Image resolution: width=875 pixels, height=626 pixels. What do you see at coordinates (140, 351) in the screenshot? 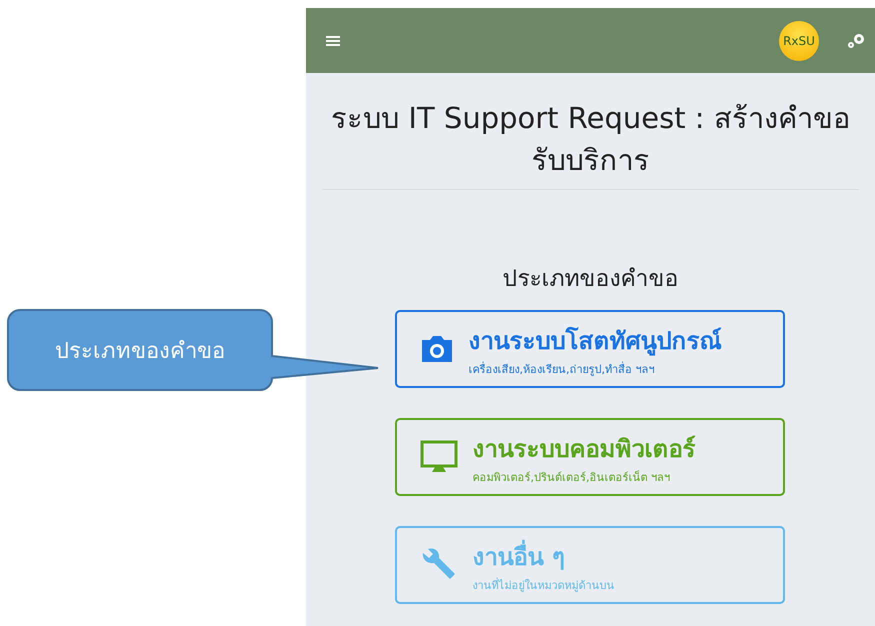
I see `callout-text: ประเภทของคำขอ` at bounding box center [140, 351].